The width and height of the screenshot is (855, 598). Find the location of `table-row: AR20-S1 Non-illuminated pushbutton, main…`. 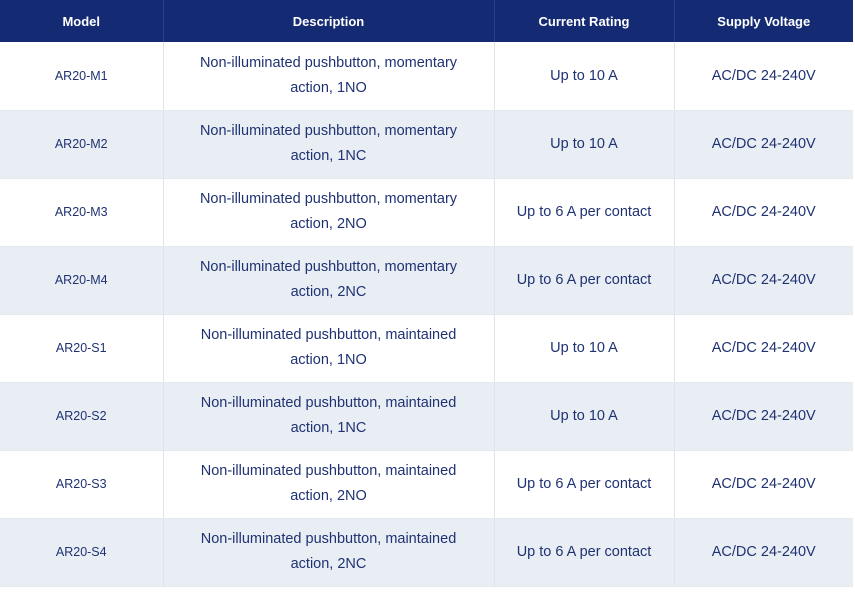

table-row: AR20-S1 Non-illuminated pushbutton, main… is located at coordinates (426, 348).